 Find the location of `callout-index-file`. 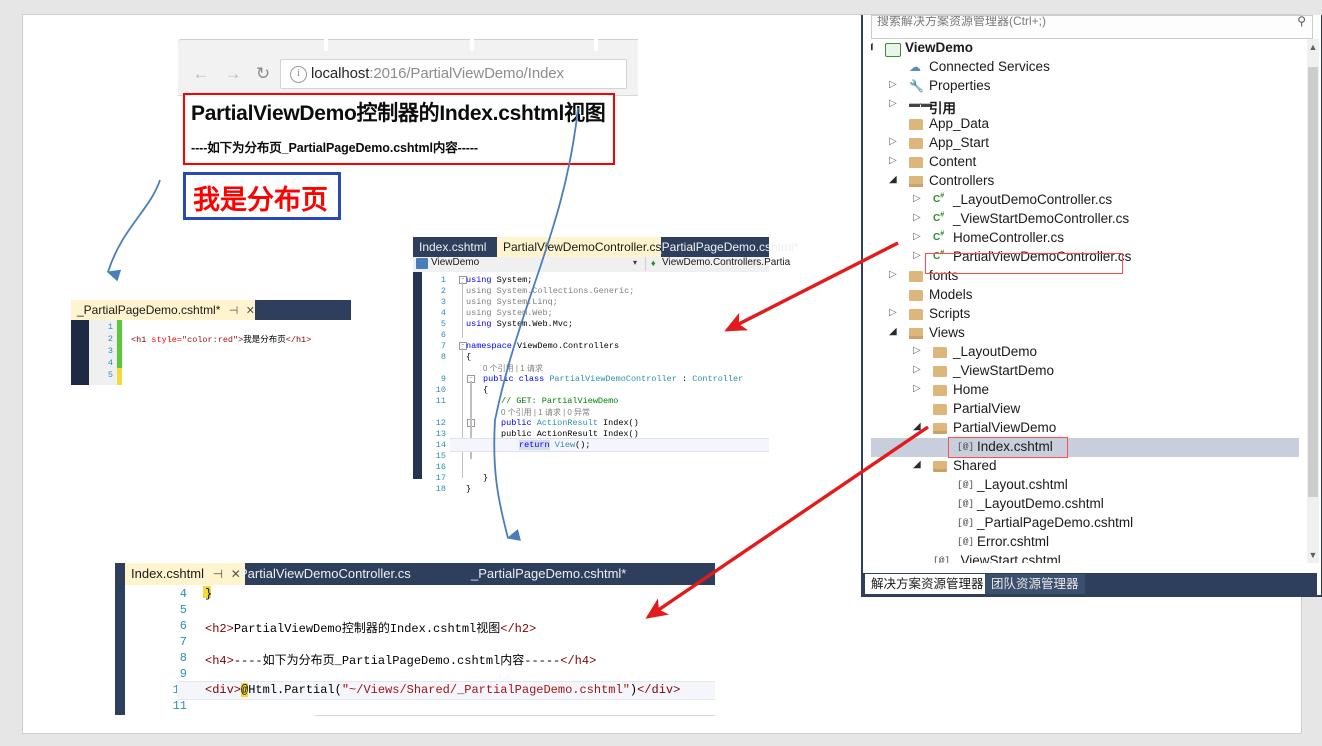

callout-index-file is located at coordinates (1008, 447).